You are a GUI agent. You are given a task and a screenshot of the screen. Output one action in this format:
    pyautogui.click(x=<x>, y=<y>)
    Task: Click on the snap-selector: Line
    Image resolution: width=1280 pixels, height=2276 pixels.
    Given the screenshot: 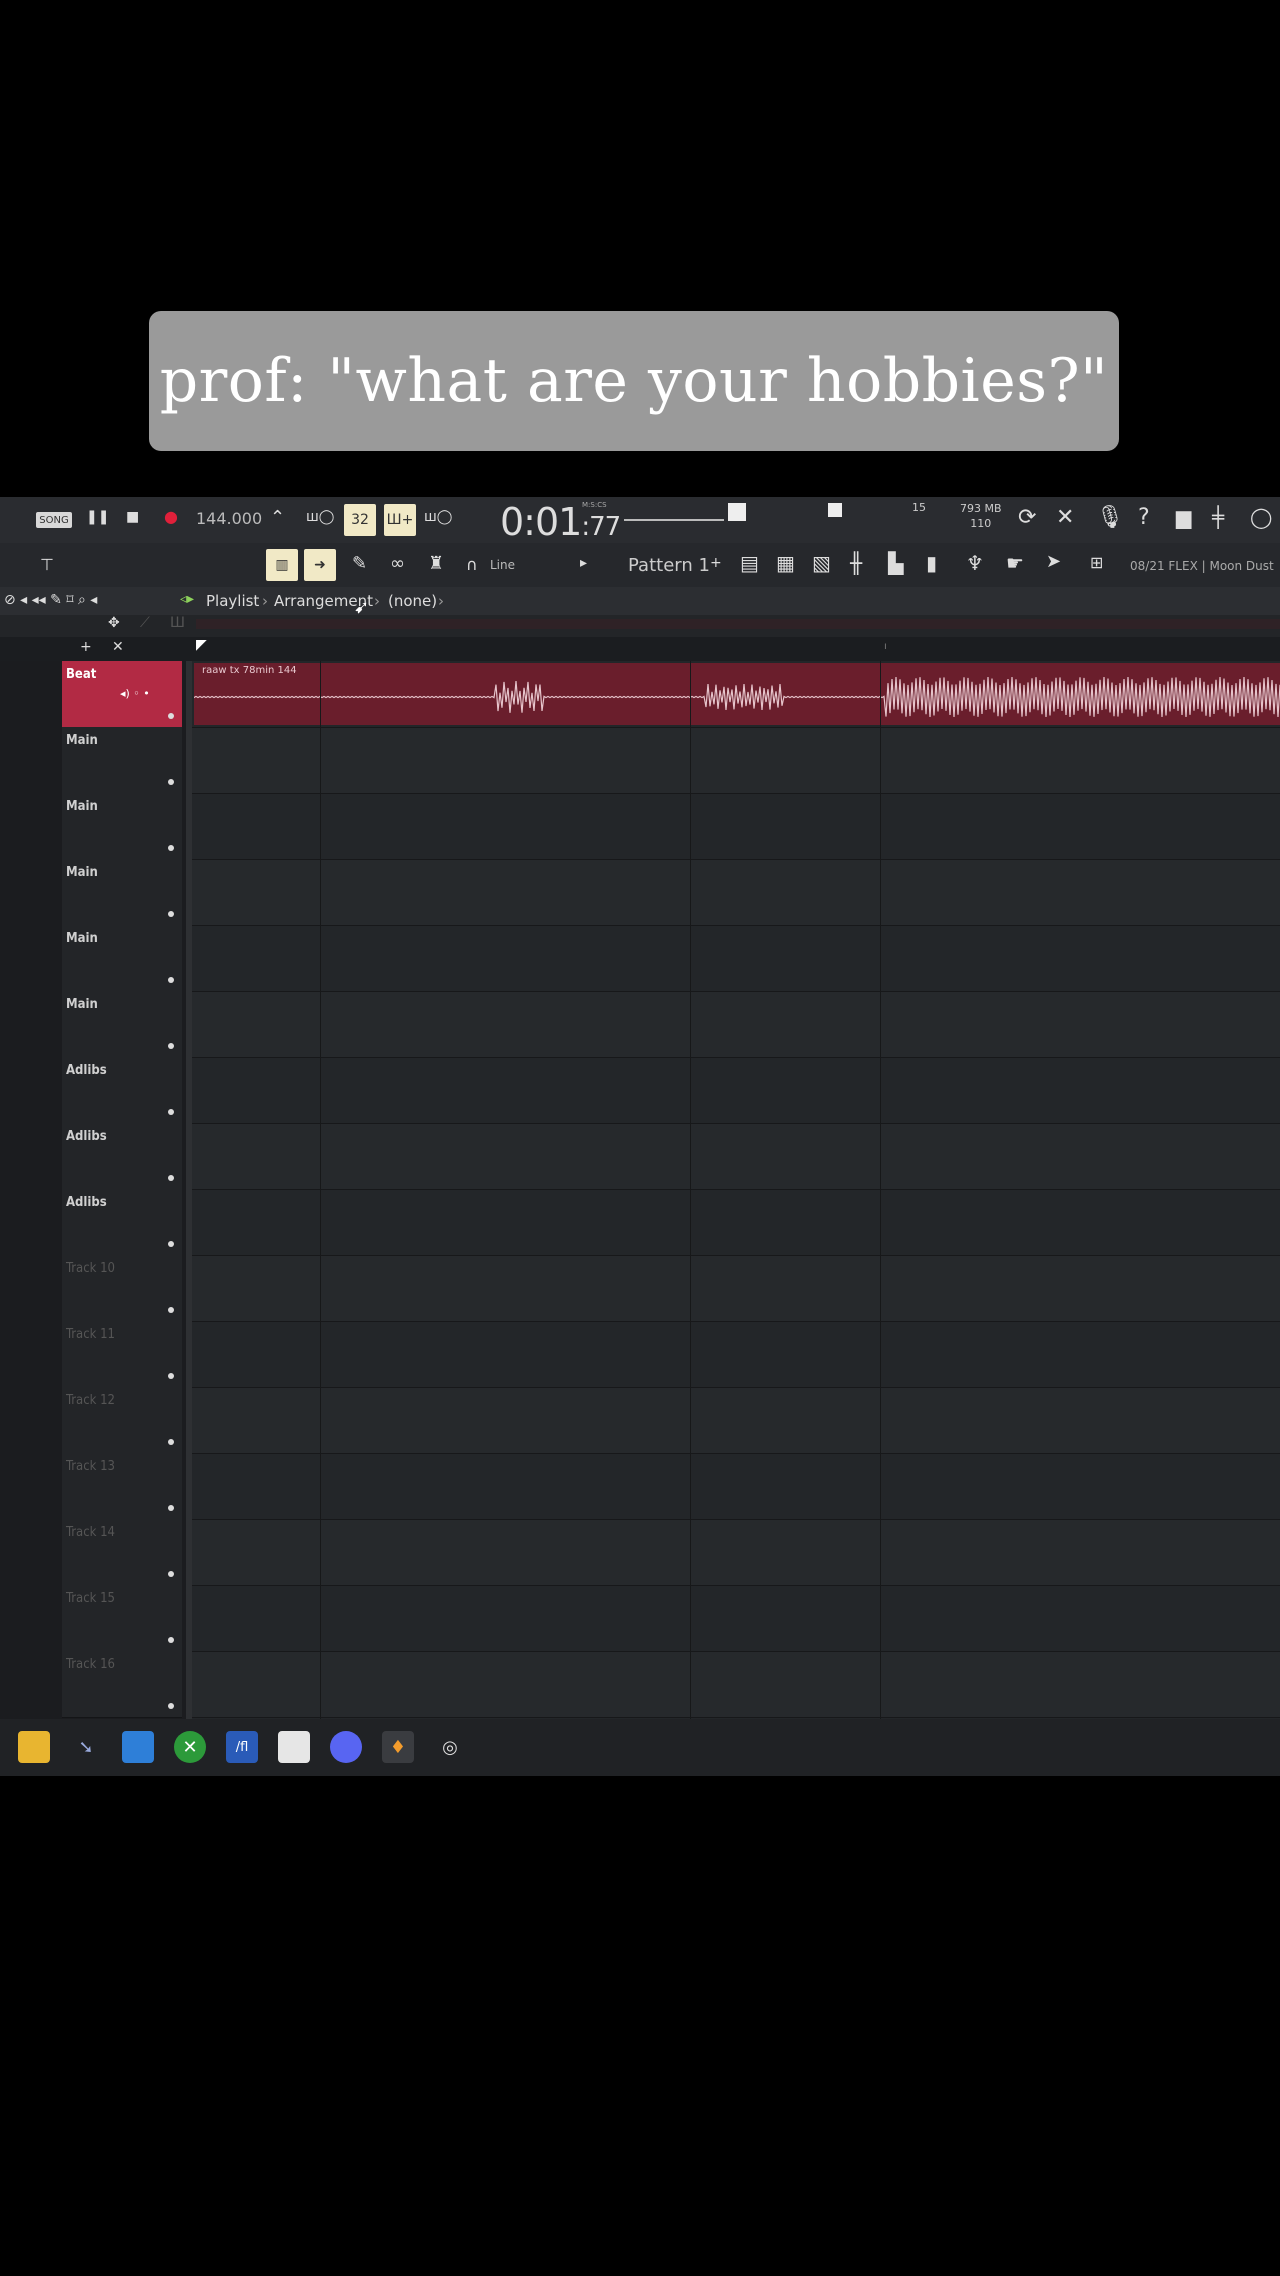 What is the action you would take?
    pyautogui.click(x=502, y=565)
    